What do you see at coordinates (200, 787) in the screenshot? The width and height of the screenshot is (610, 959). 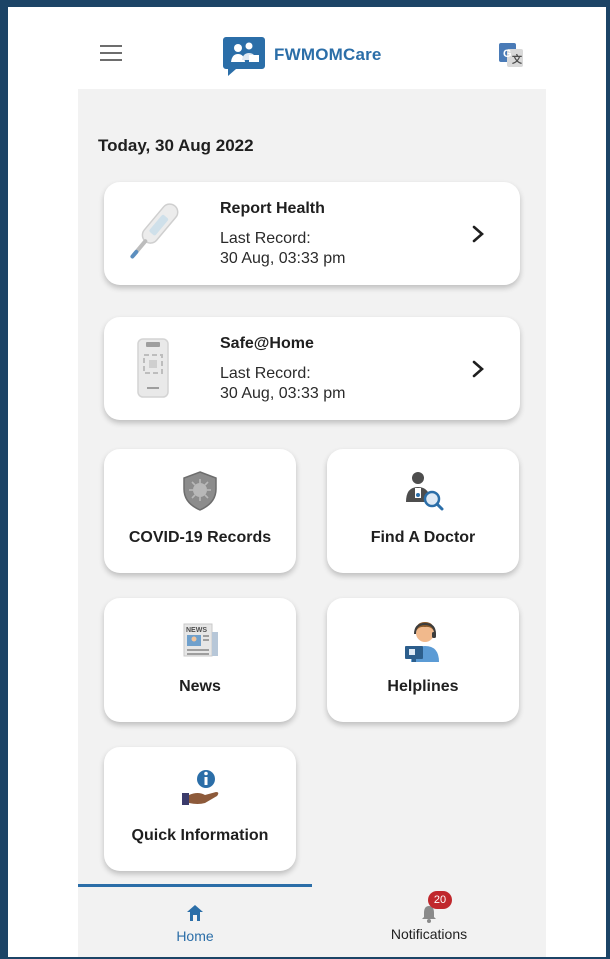 I see `info-hand-icon` at bounding box center [200, 787].